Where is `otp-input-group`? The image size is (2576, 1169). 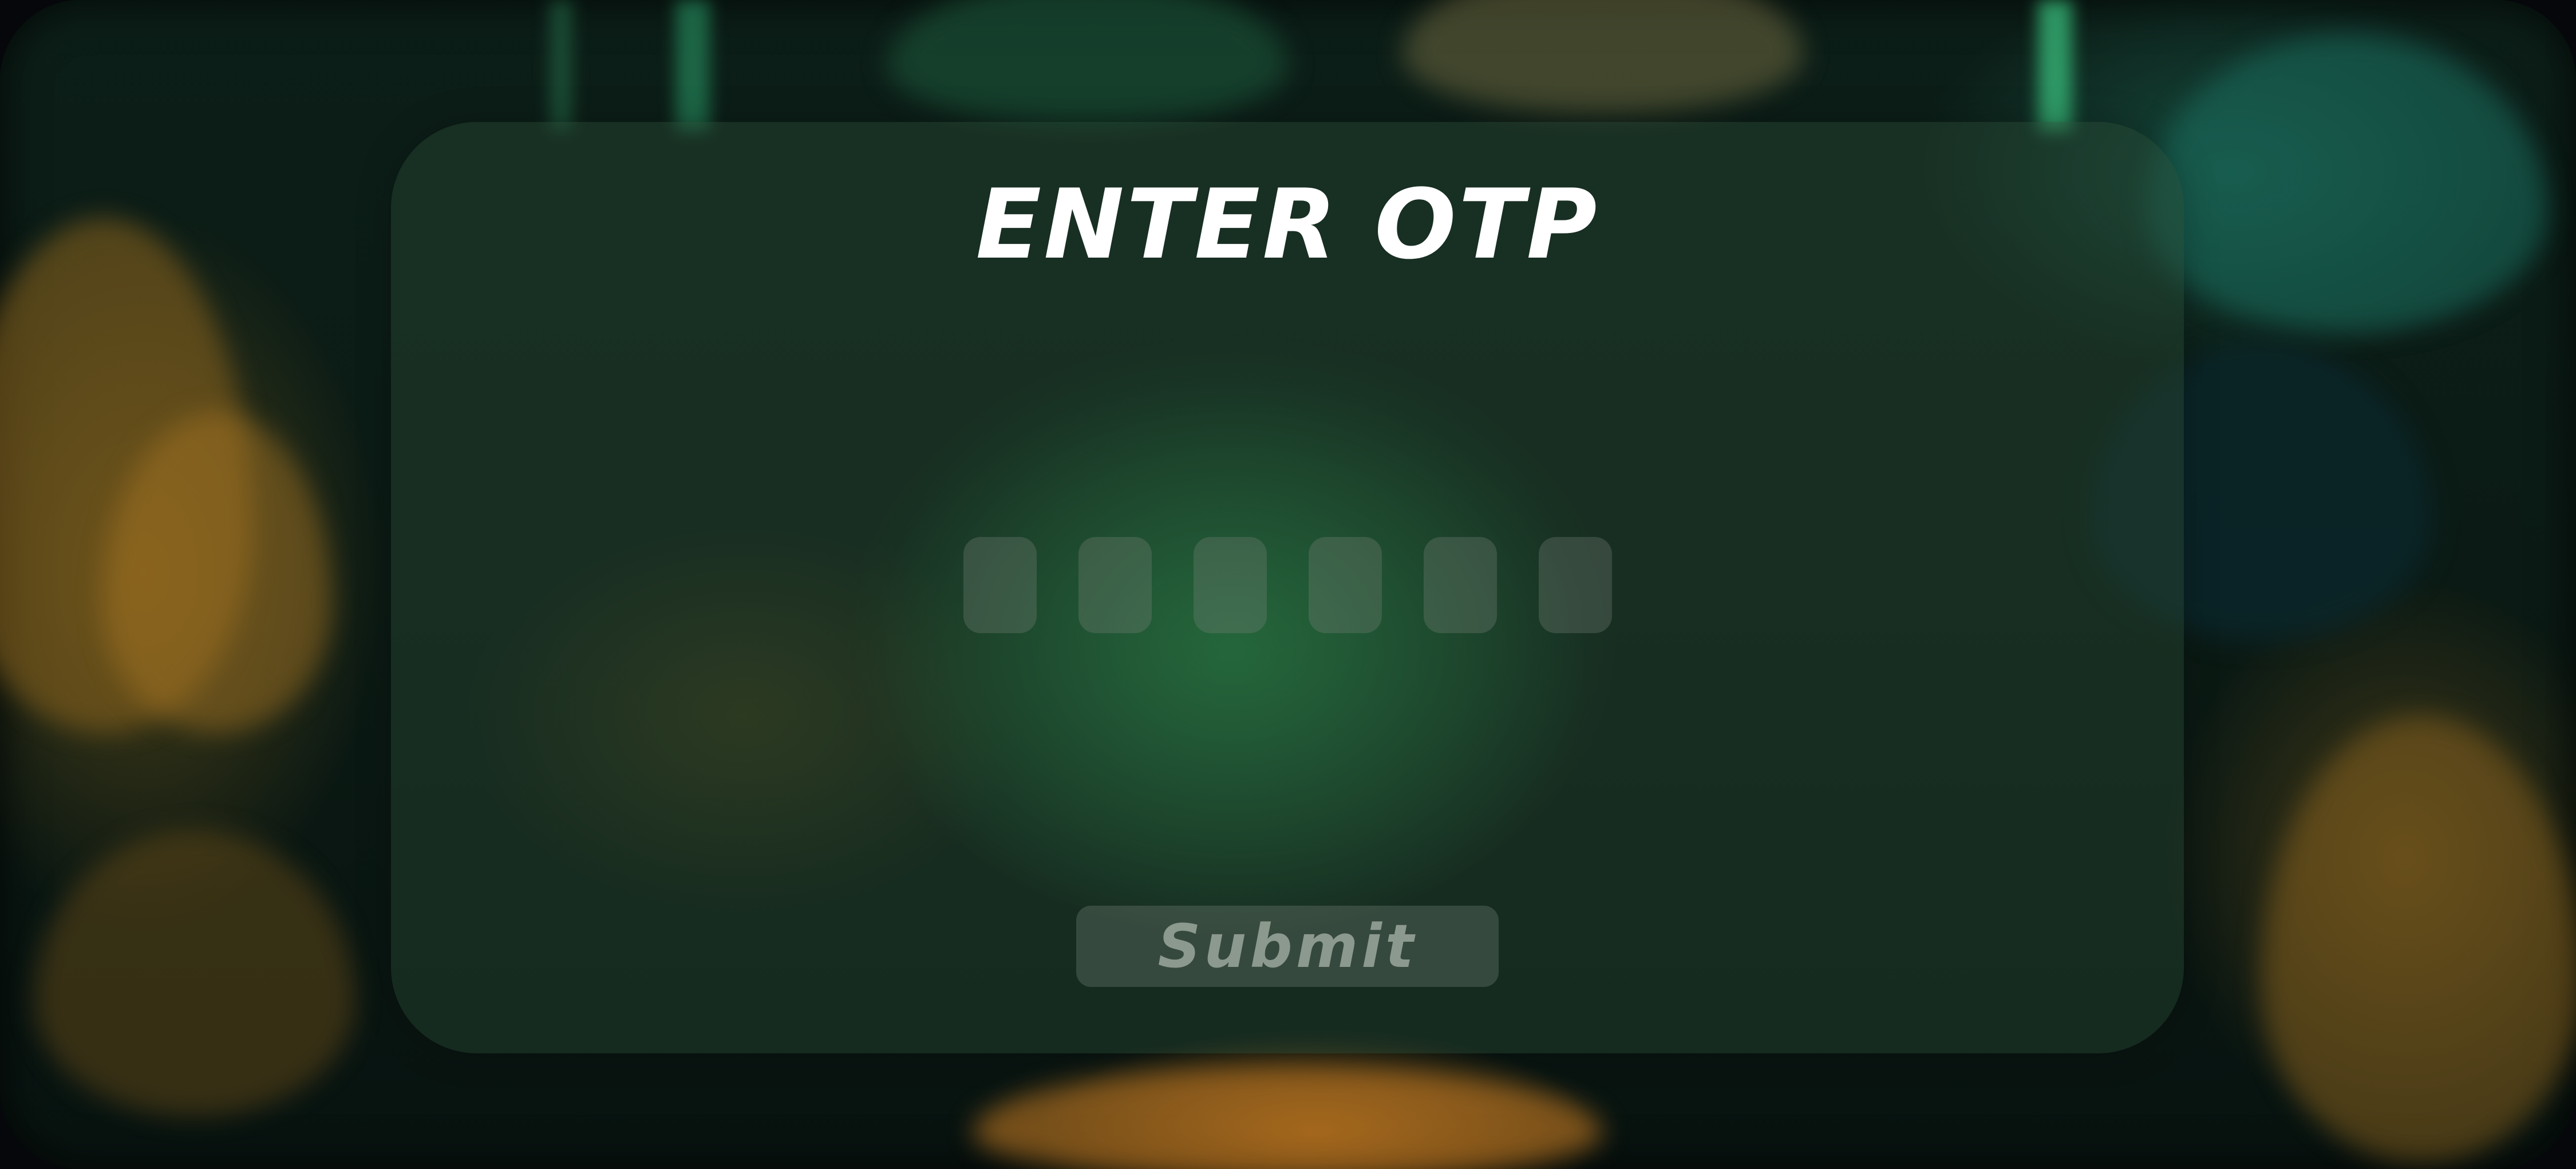 otp-input-group is located at coordinates (1287, 585).